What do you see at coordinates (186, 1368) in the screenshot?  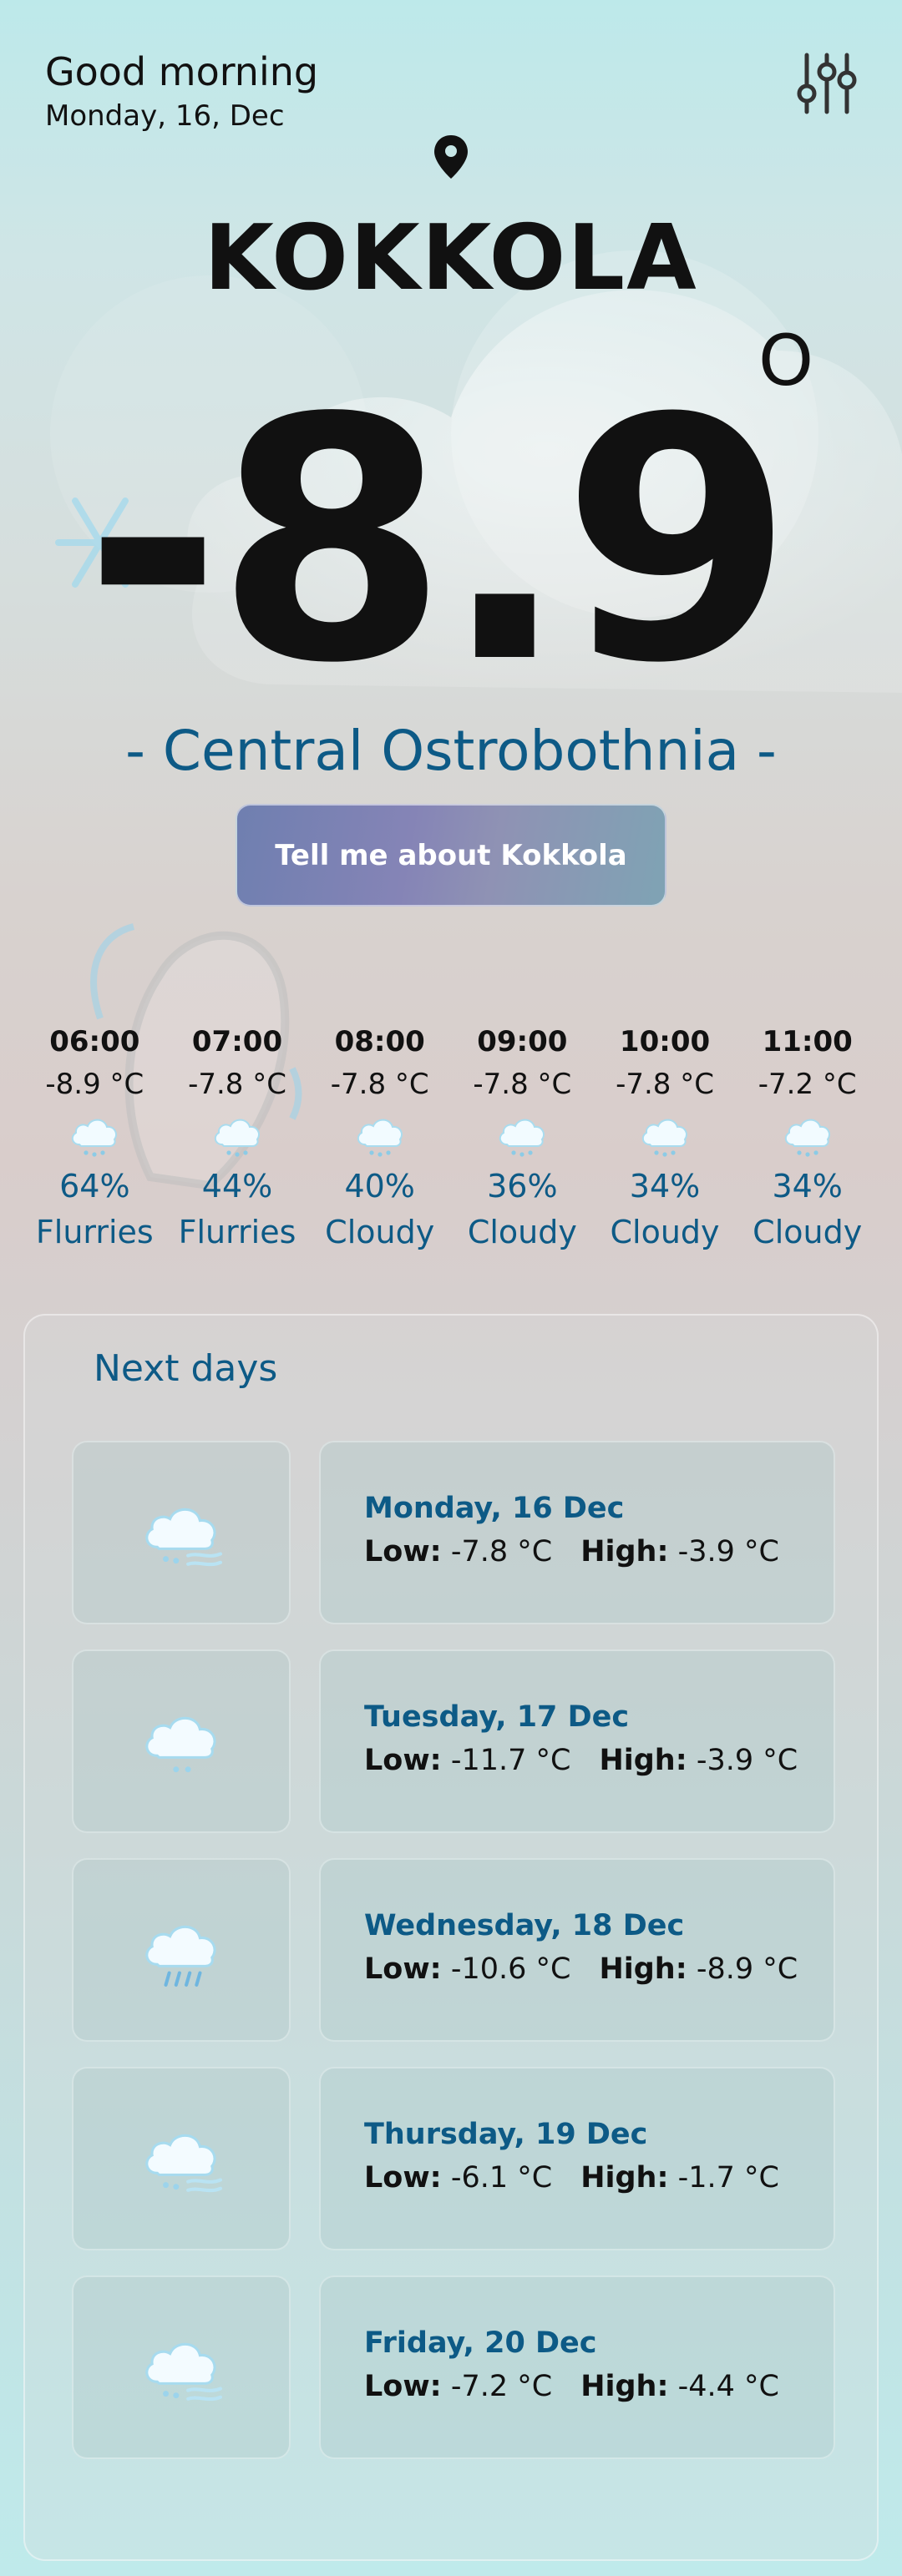 I see `next-days-title: Next days` at bounding box center [186, 1368].